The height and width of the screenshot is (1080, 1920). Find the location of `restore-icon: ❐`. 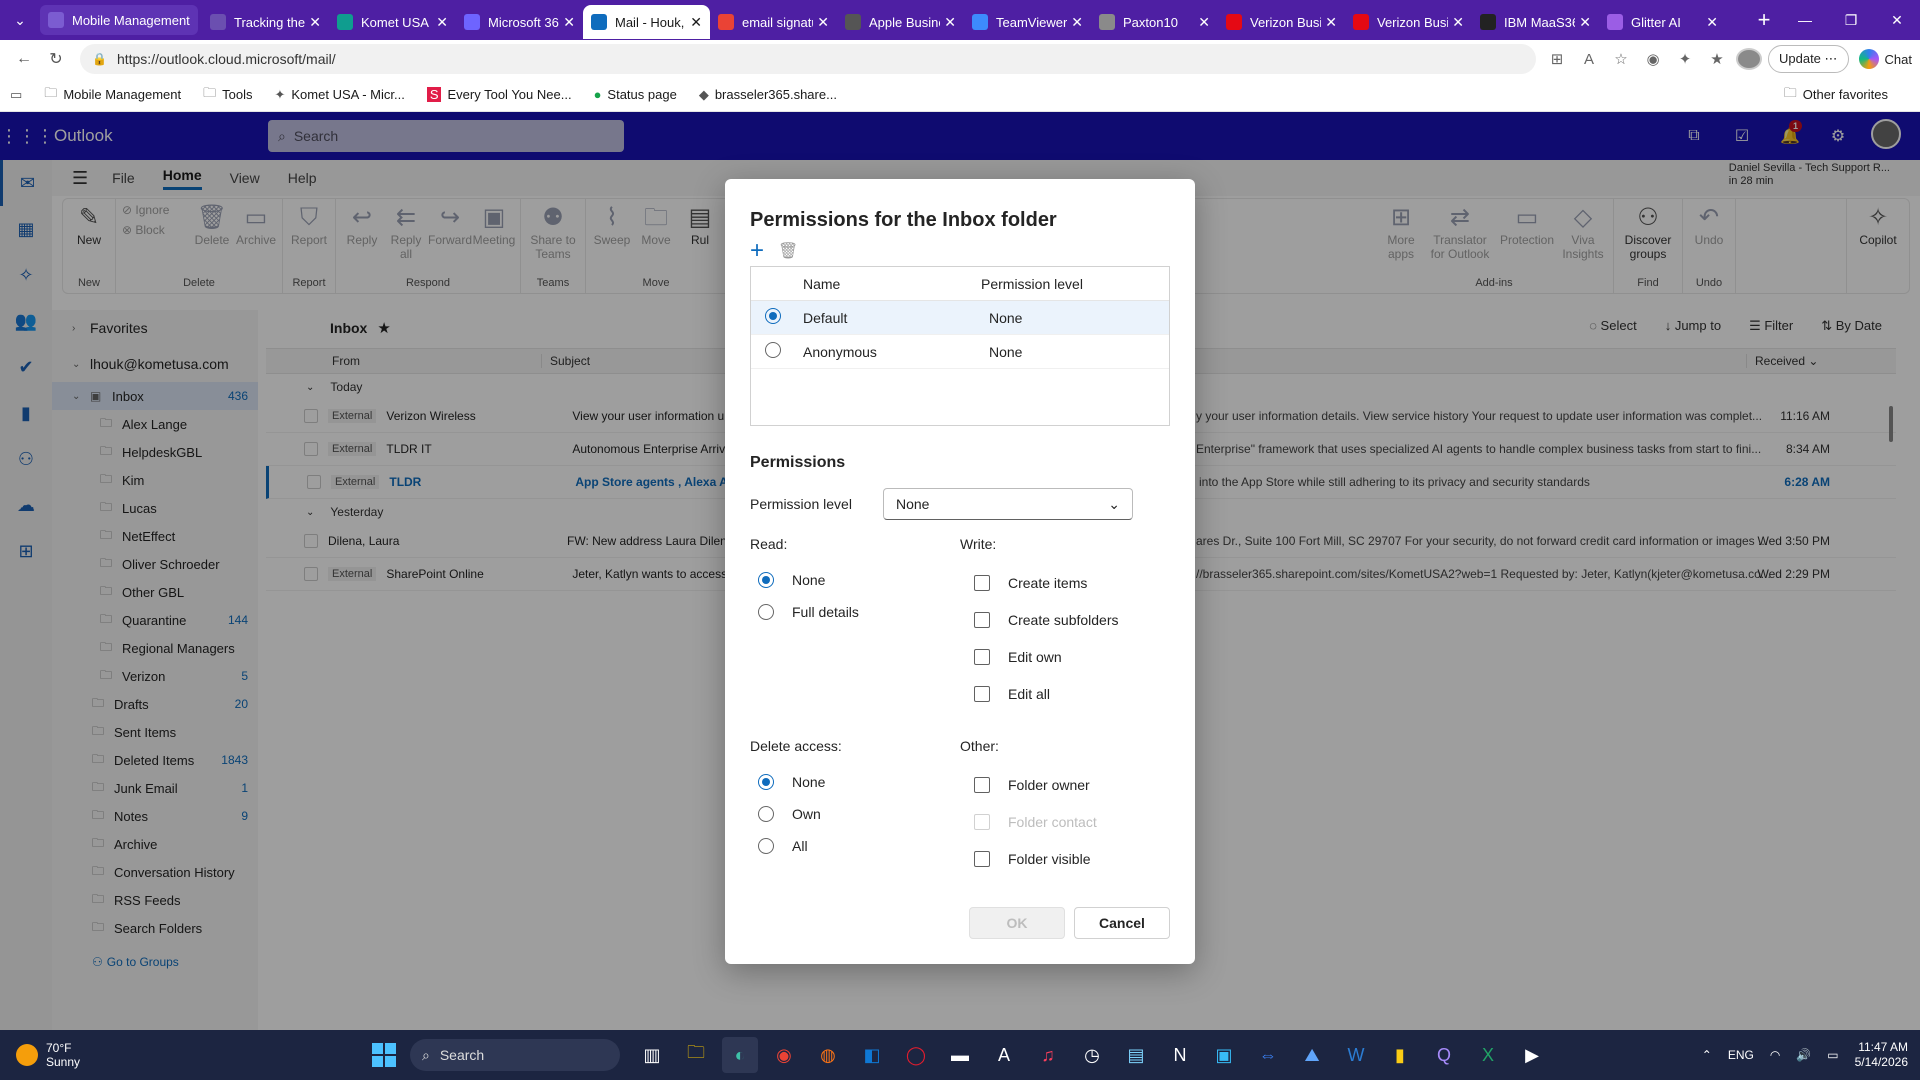

restore-icon: ❐ is located at coordinates (1851, 20).